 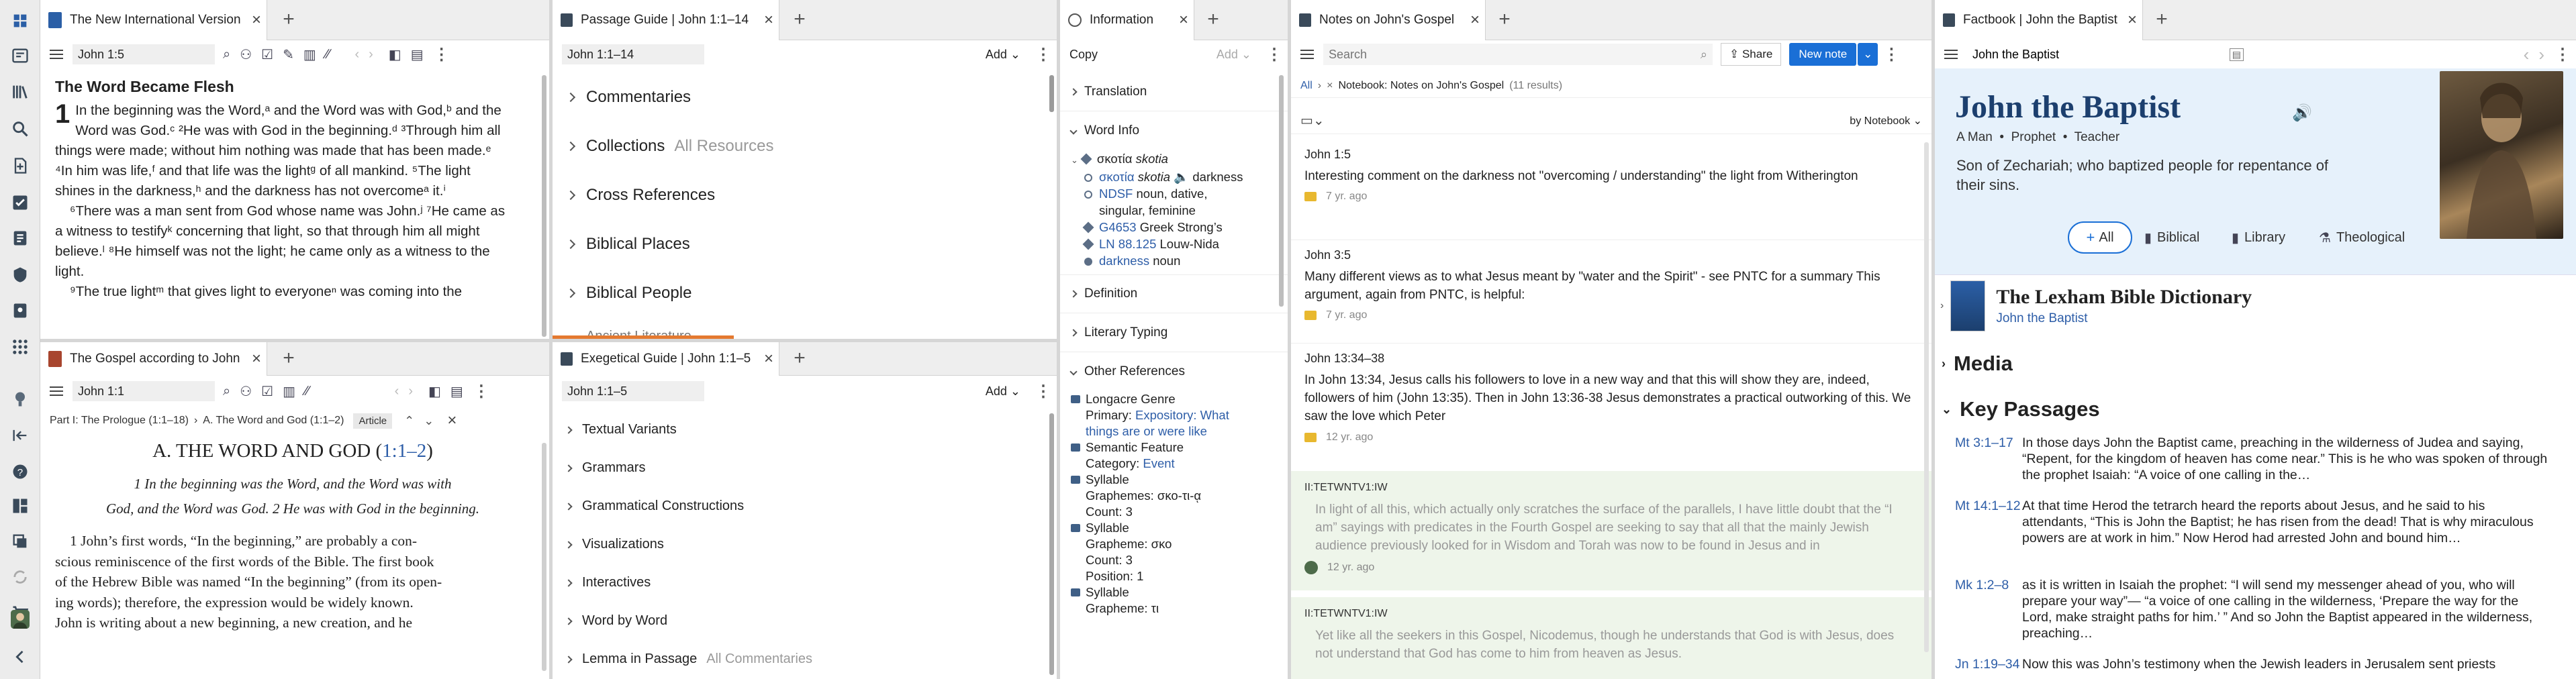 What do you see at coordinates (1003, 55) in the screenshot?
I see `add-button: Add ⌄` at bounding box center [1003, 55].